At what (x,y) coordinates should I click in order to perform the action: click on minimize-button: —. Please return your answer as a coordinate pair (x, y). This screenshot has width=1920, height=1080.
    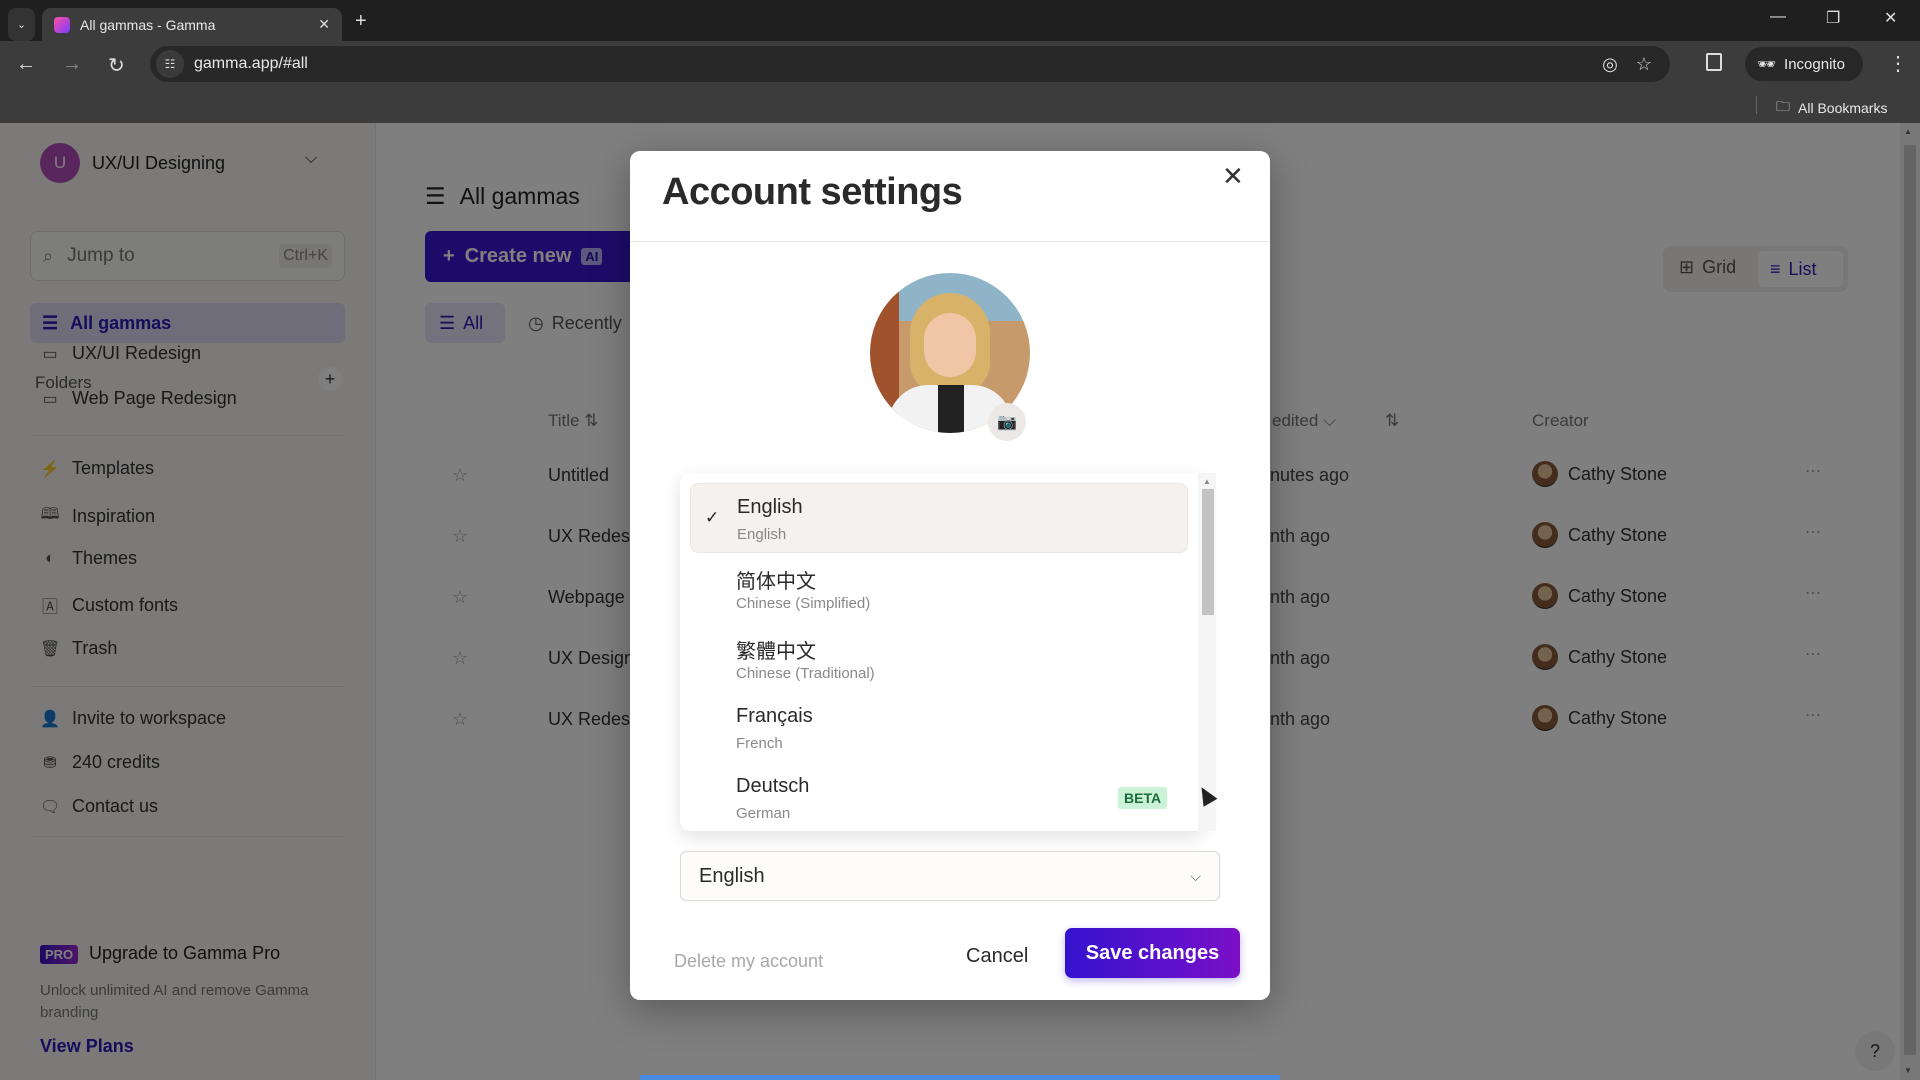
    Looking at the image, I should click on (1778, 17).